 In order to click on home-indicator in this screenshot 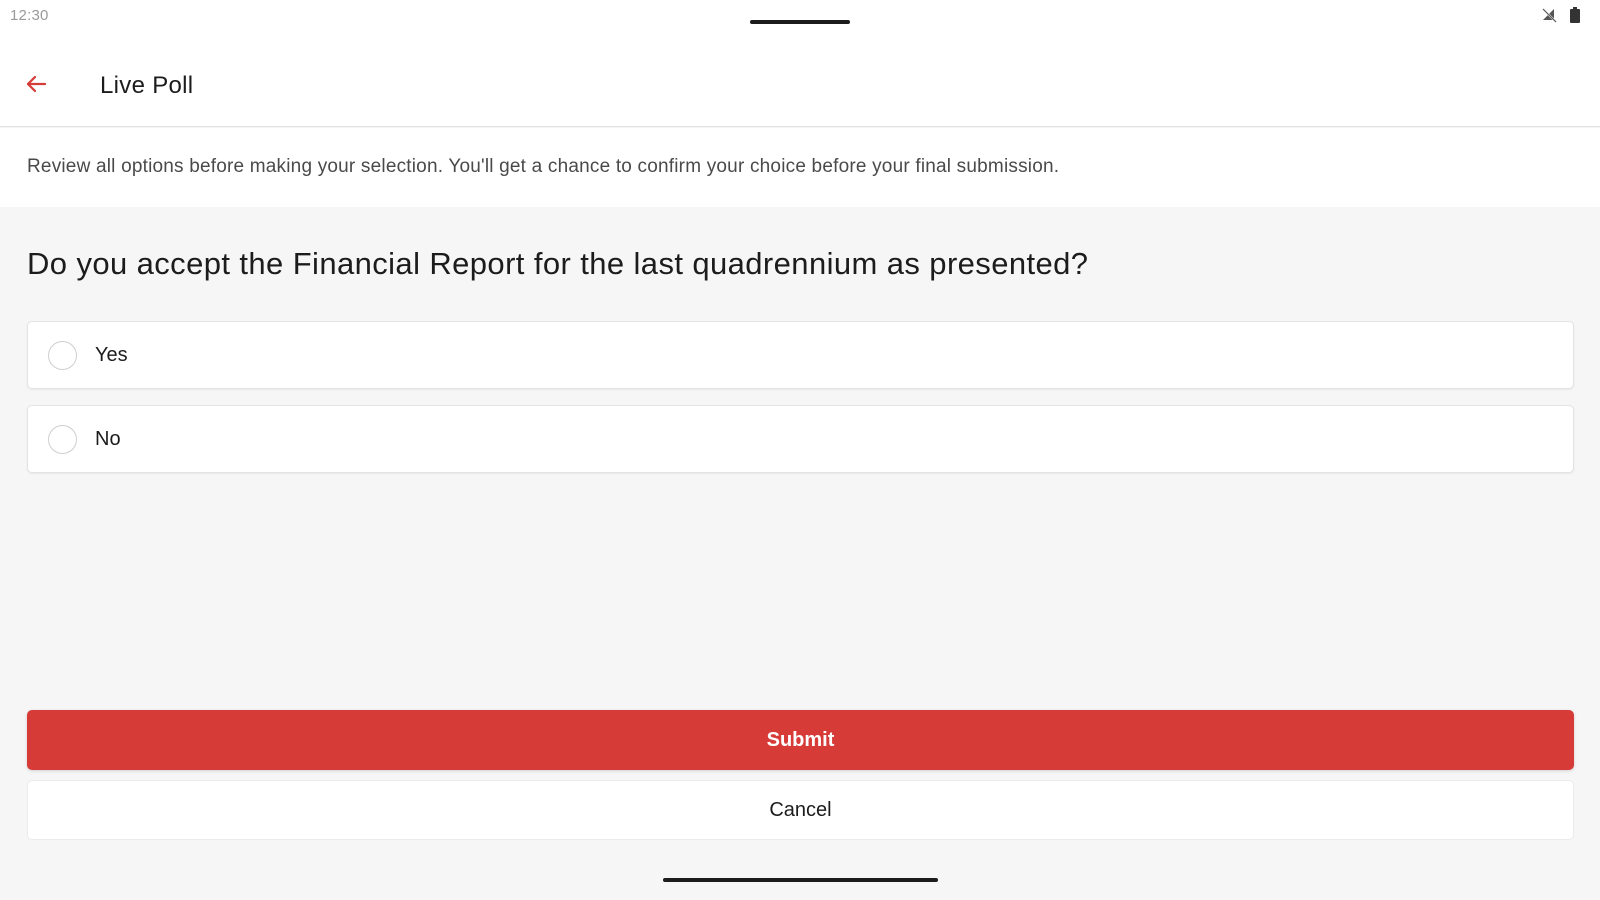, I will do `click(800, 880)`.